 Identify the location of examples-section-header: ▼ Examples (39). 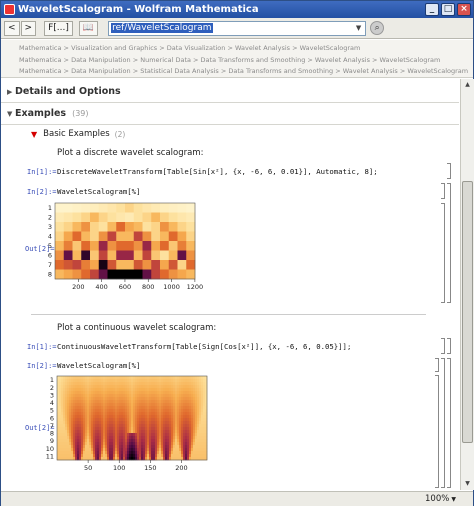
(230, 114).